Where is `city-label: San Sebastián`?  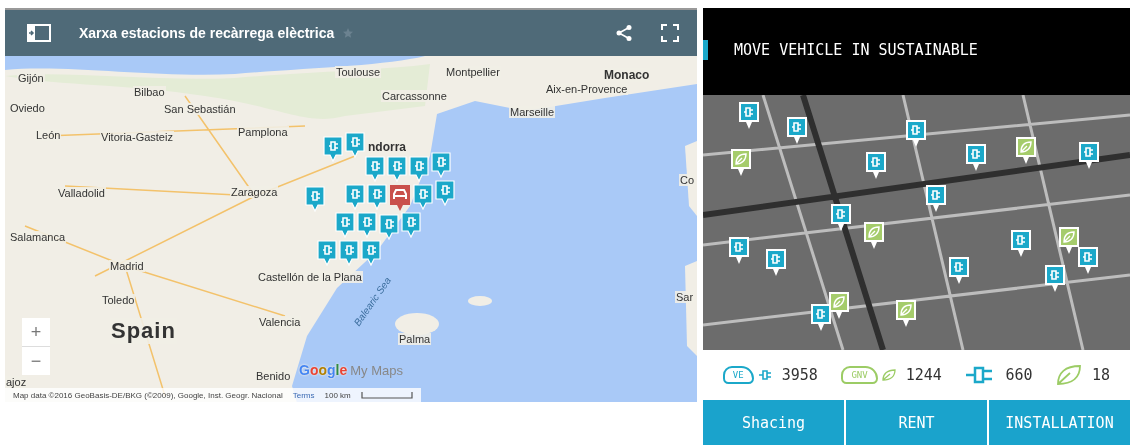 city-label: San Sebastián is located at coordinates (200, 109).